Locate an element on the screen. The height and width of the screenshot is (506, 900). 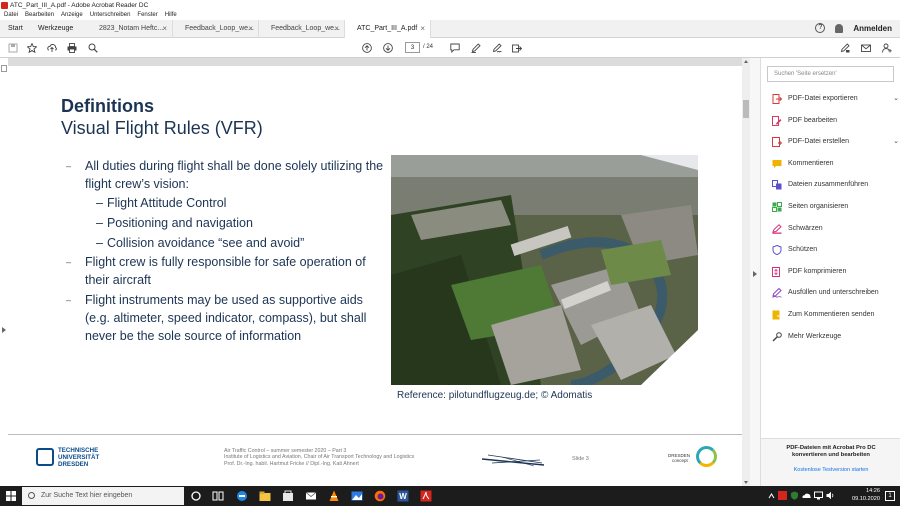
tray-chevron-up-icon is located at coordinates (771, 496).